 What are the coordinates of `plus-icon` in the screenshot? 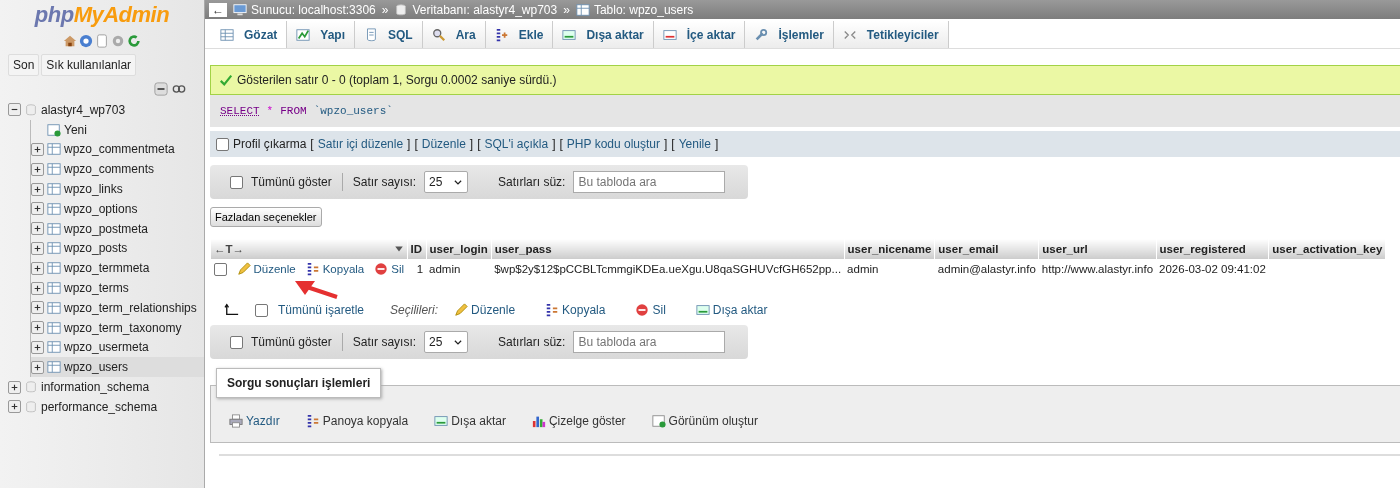 It's located at (37, 209).